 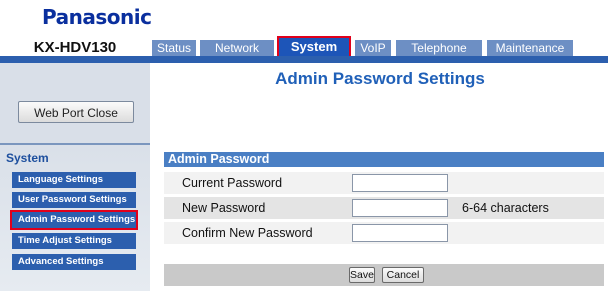 I want to click on new-password-input, so click(x=400, y=208).